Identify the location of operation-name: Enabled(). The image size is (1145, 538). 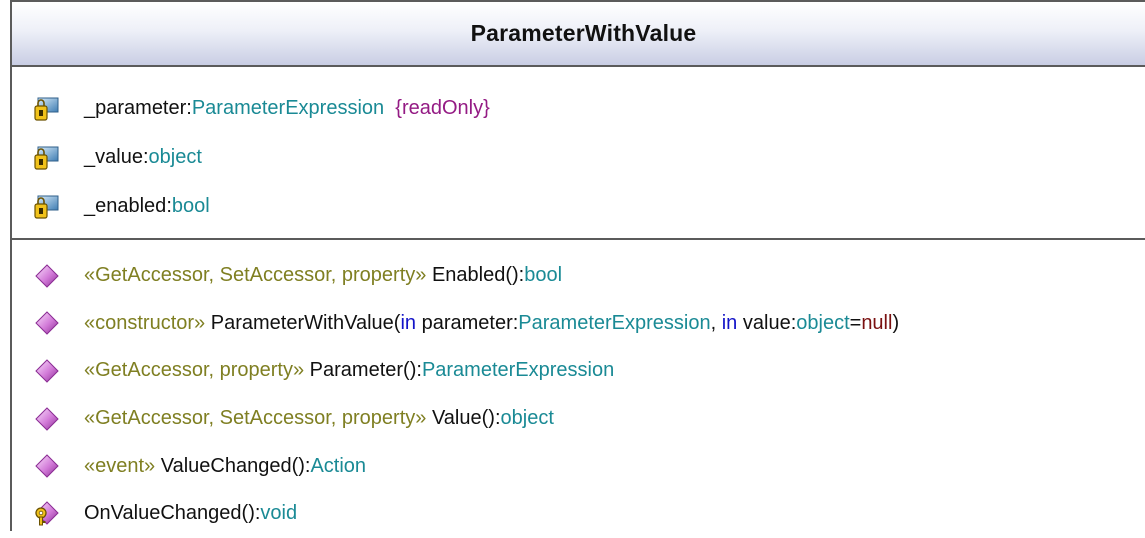
(475, 275).